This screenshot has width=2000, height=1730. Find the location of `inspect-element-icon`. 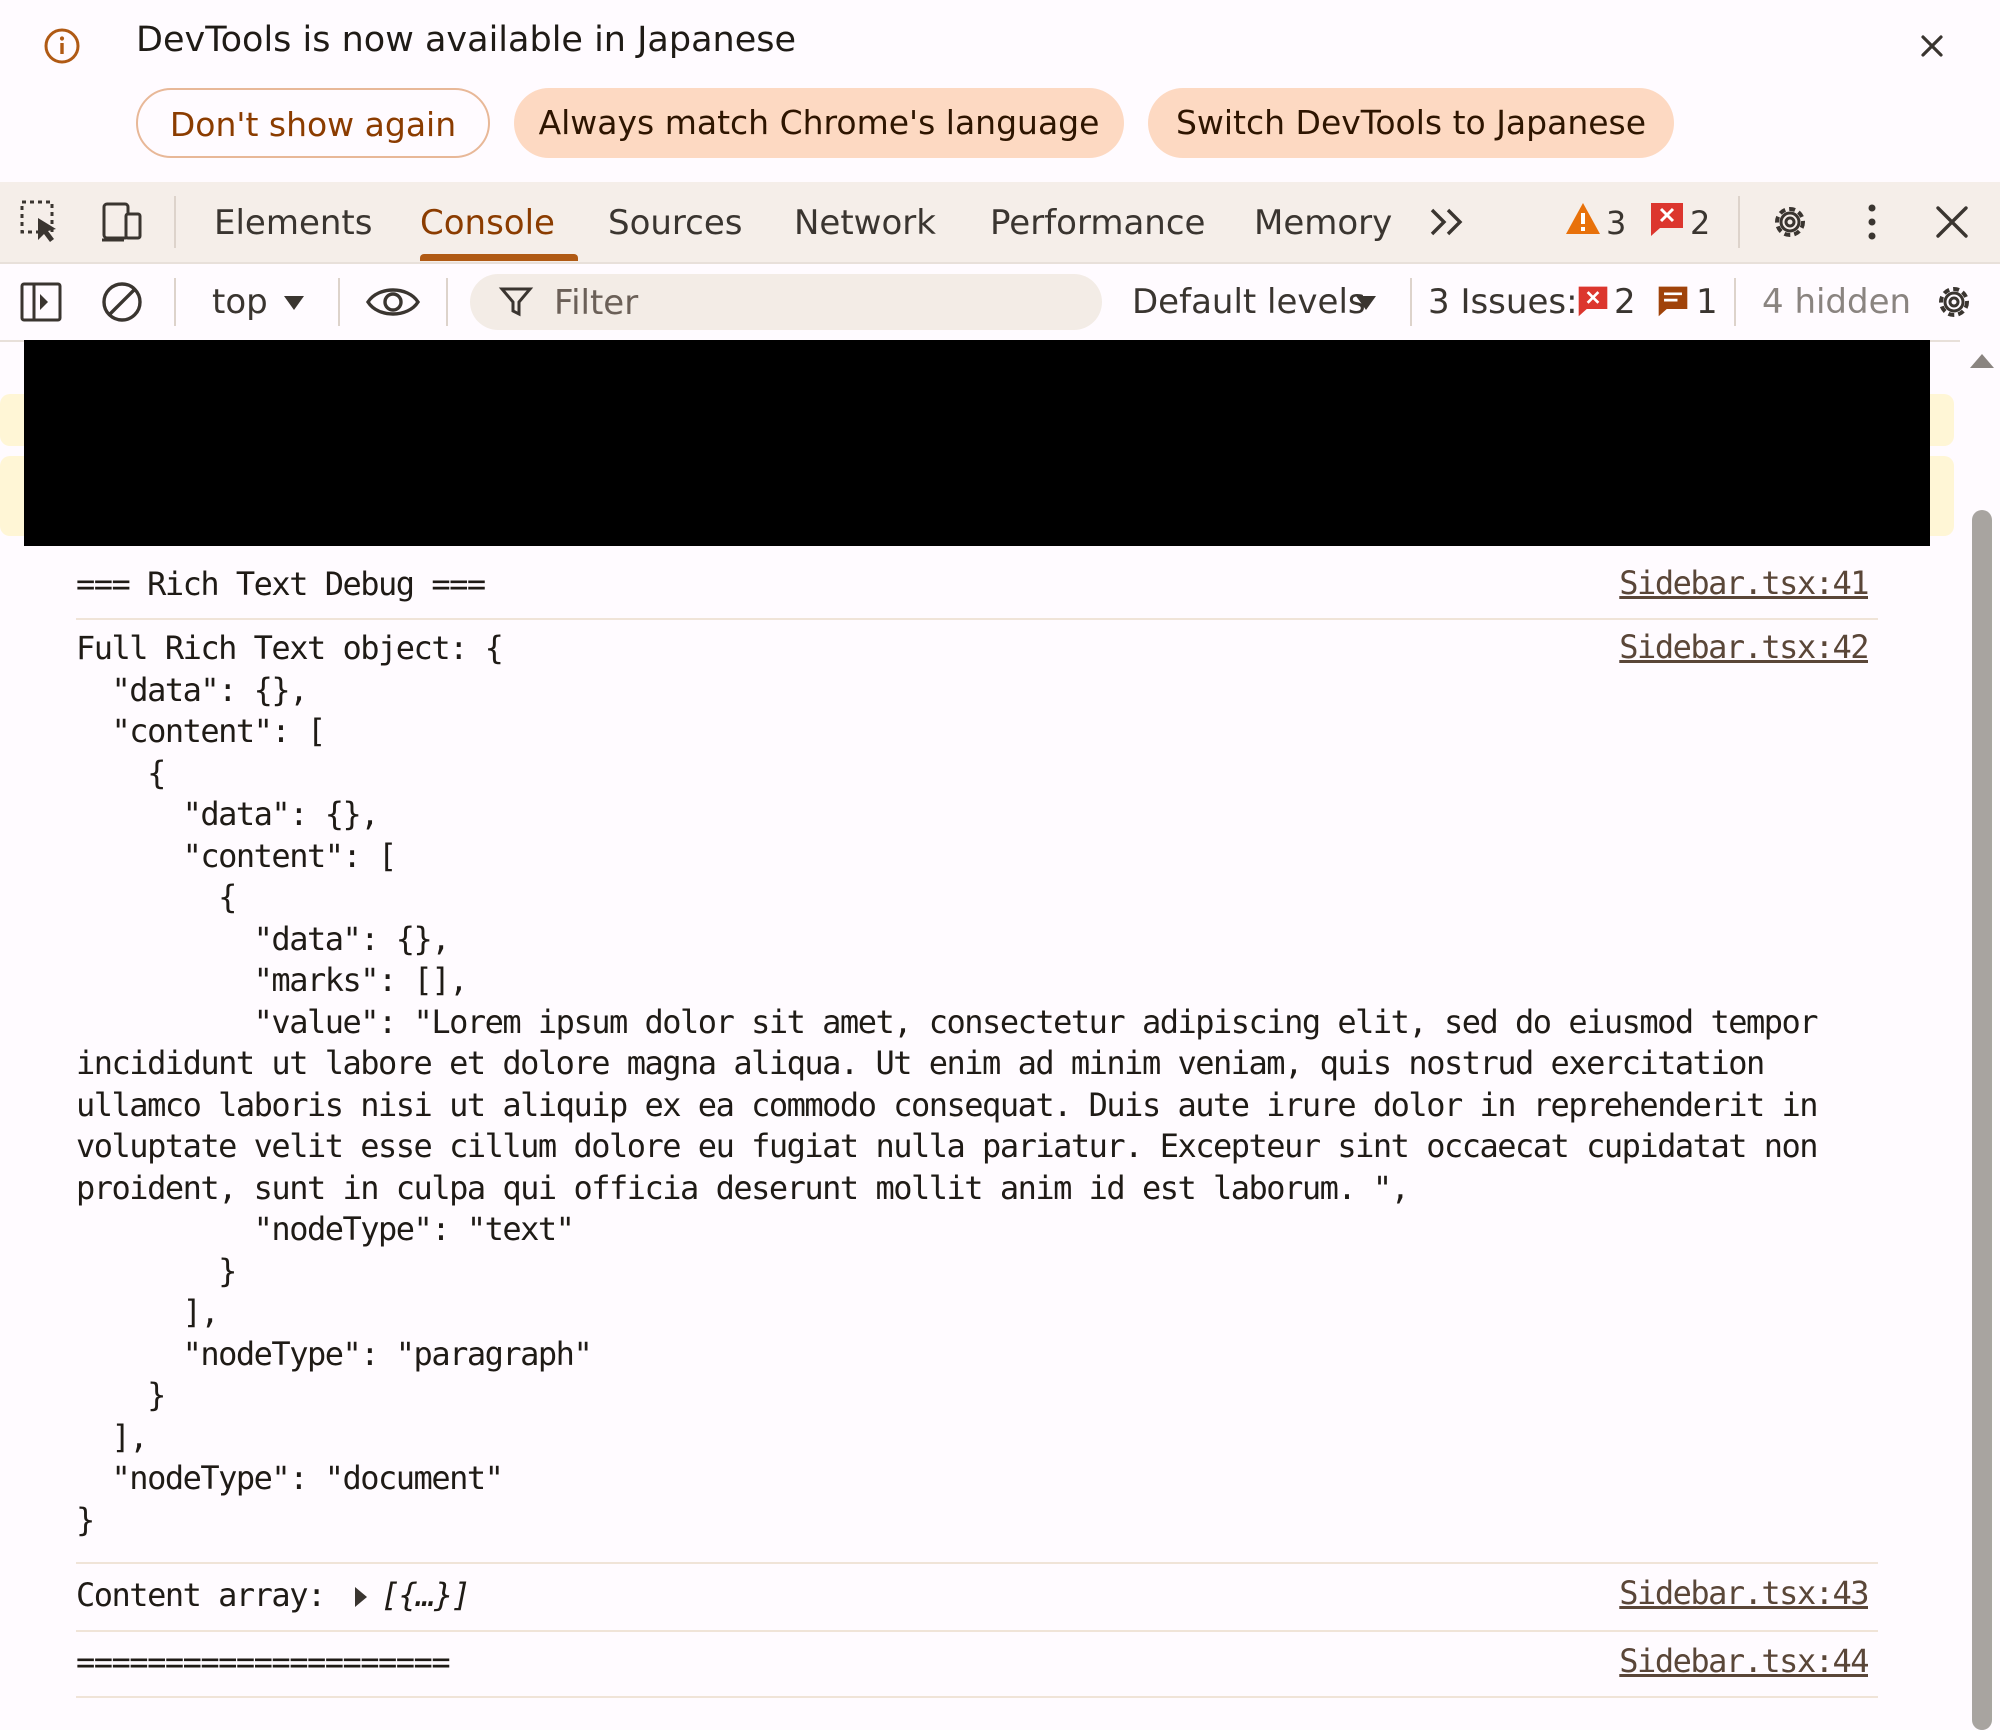

inspect-element-icon is located at coordinates (42, 222).